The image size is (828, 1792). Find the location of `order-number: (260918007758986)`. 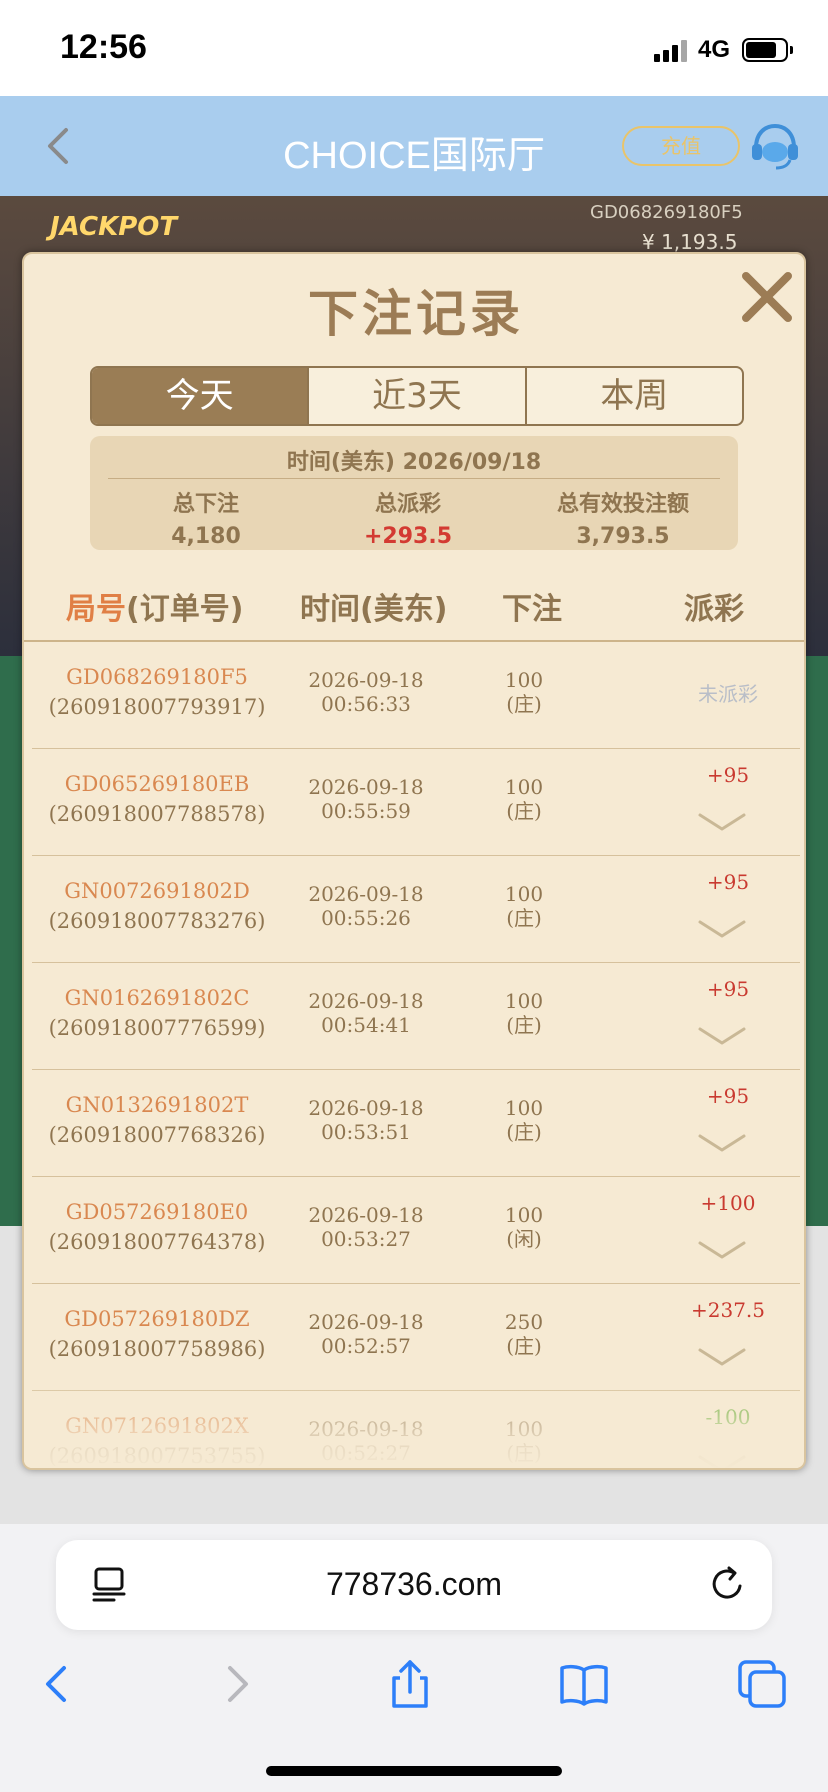

order-number: (260918007758986) is located at coordinates (157, 1349).